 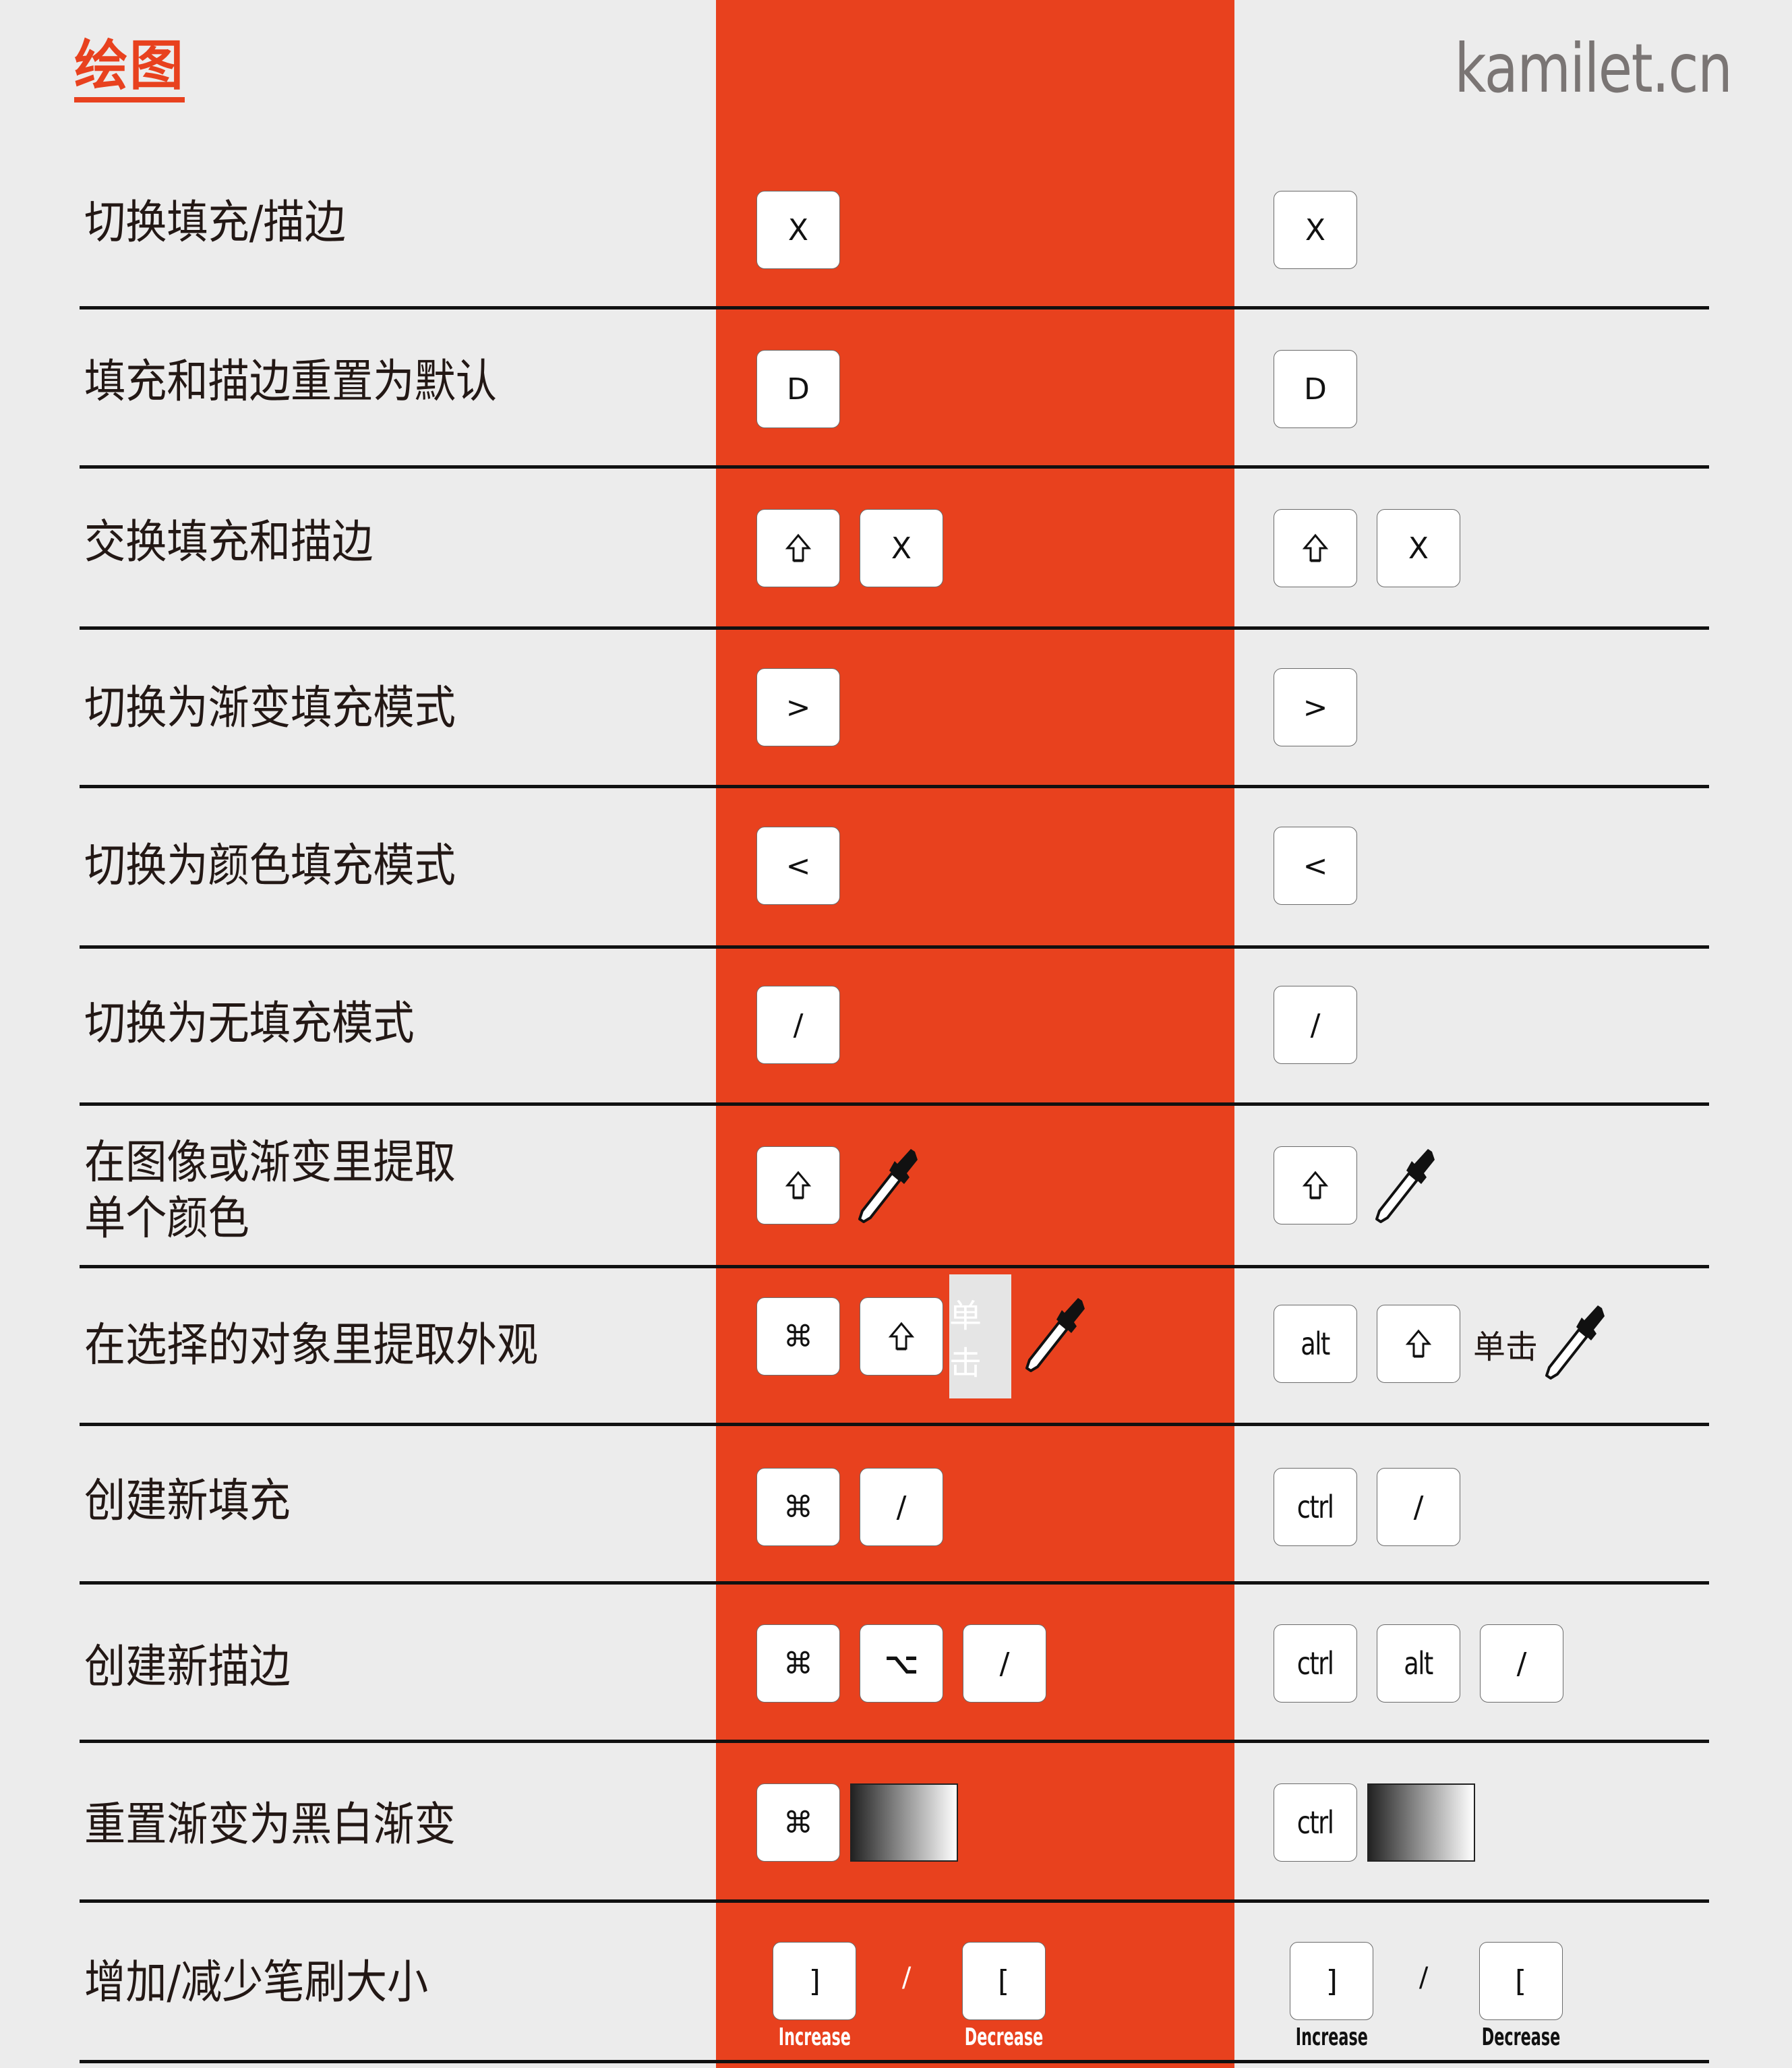 I want to click on win-keys: D, so click(x=1315, y=389).